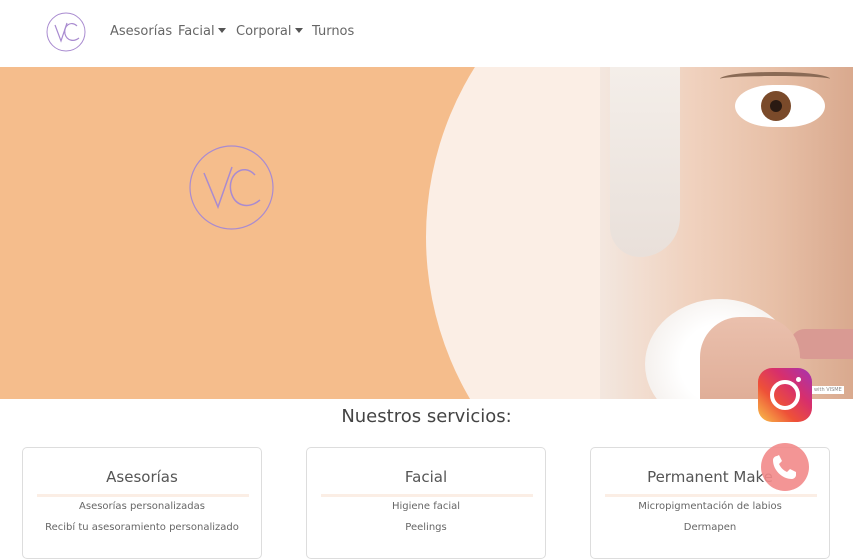  I want to click on nav-turnos-label: Turnos, so click(333, 31).